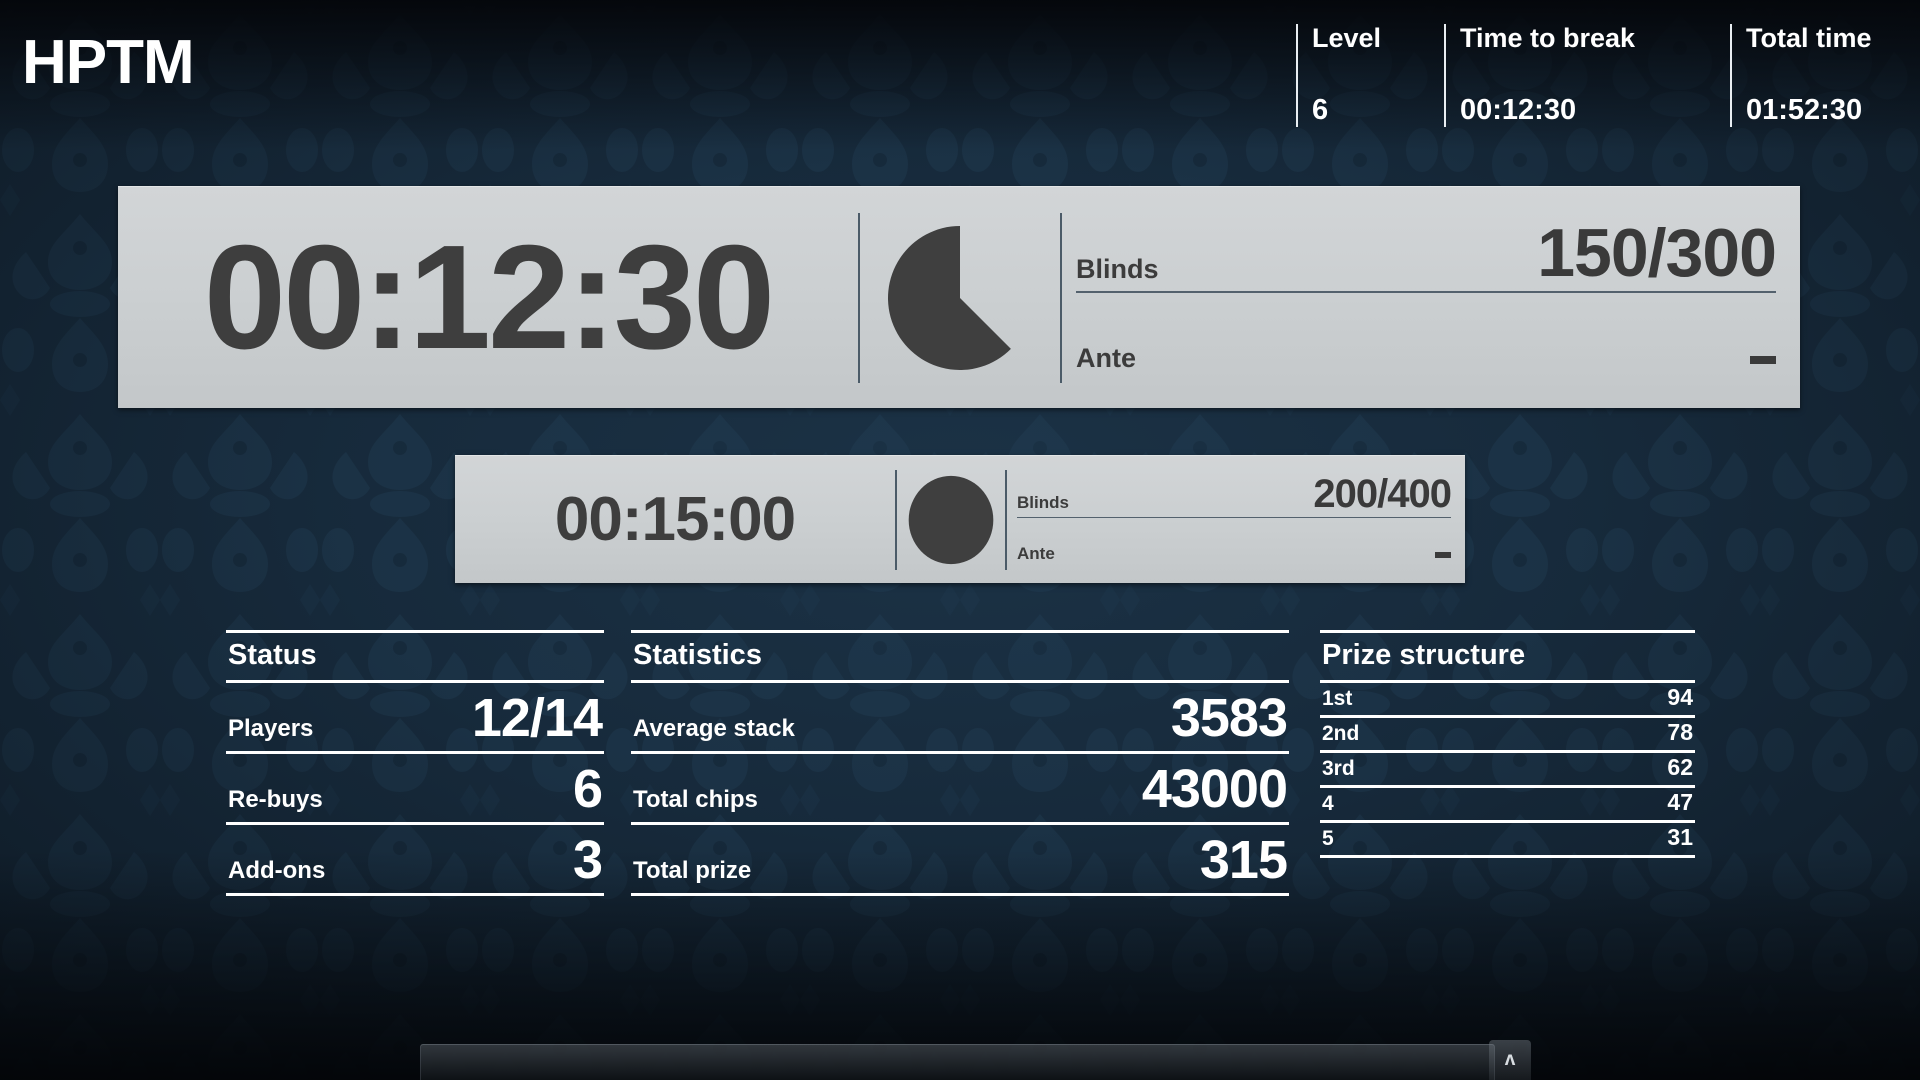 This screenshot has height=1080, width=1920. What do you see at coordinates (714, 728) in the screenshot?
I see `statistics-row-key: Average stack` at bounding box center [714, 728].